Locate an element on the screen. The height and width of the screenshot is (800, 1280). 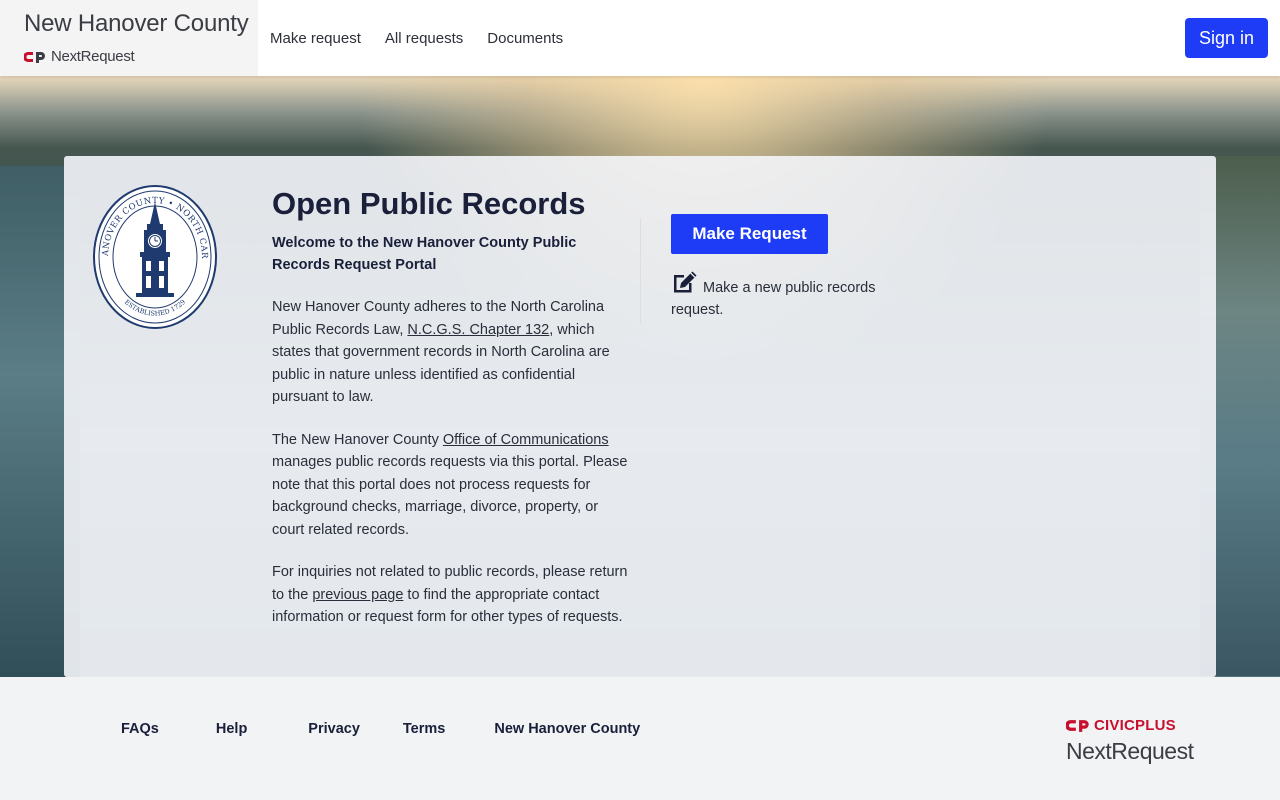
nav-make-request: Make request is located at coordinates (315, 38).